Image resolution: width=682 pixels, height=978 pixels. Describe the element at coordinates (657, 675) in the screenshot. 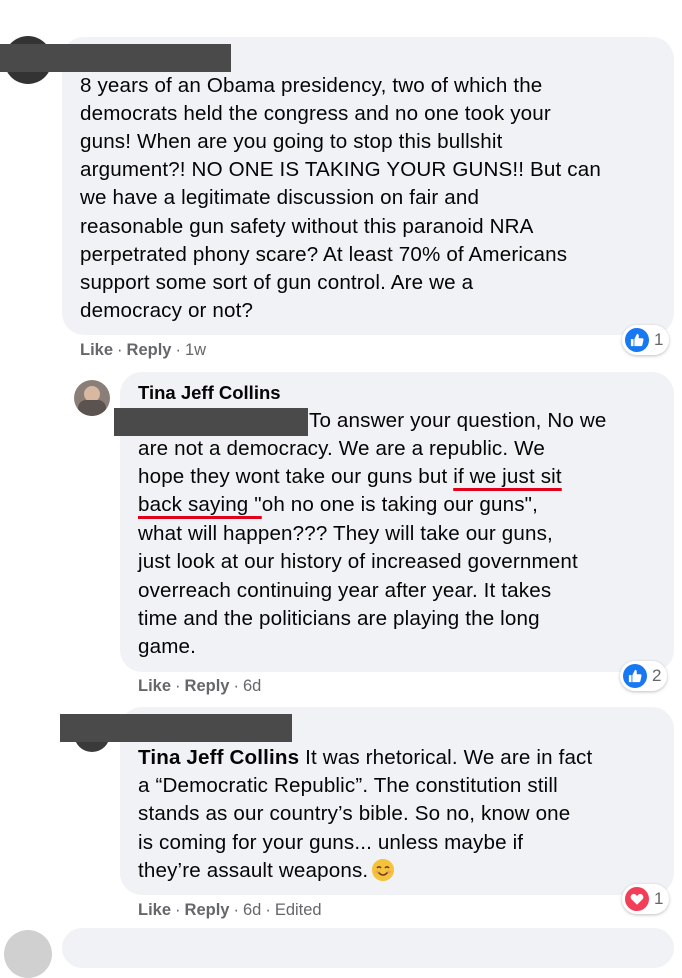

I see `reaction-number: 2` at that location.